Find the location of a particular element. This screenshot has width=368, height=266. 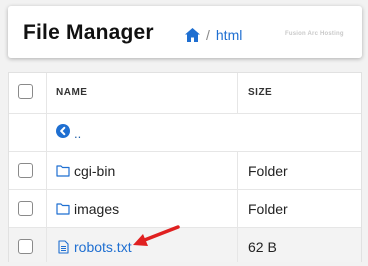

table-row: robots.txt 62 B is located at coordinates (185, 245).